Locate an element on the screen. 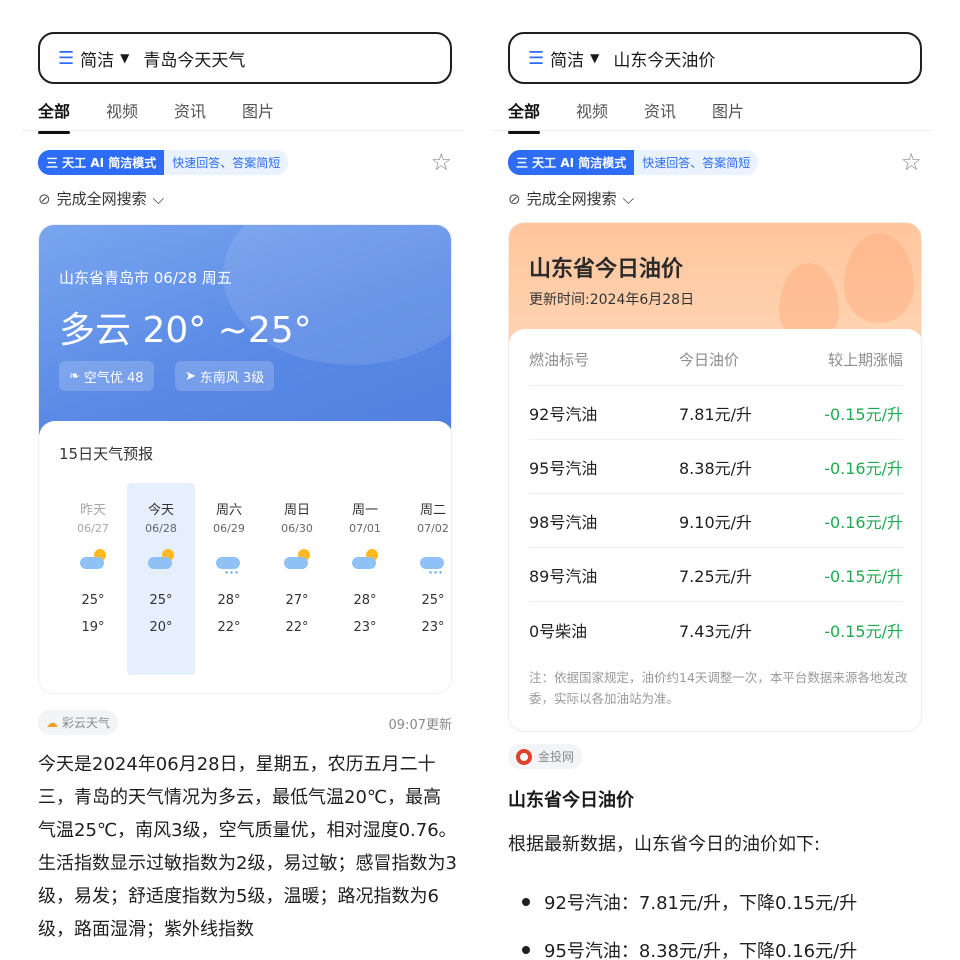  temp-low: 23° is located at coordinates (433, 627).